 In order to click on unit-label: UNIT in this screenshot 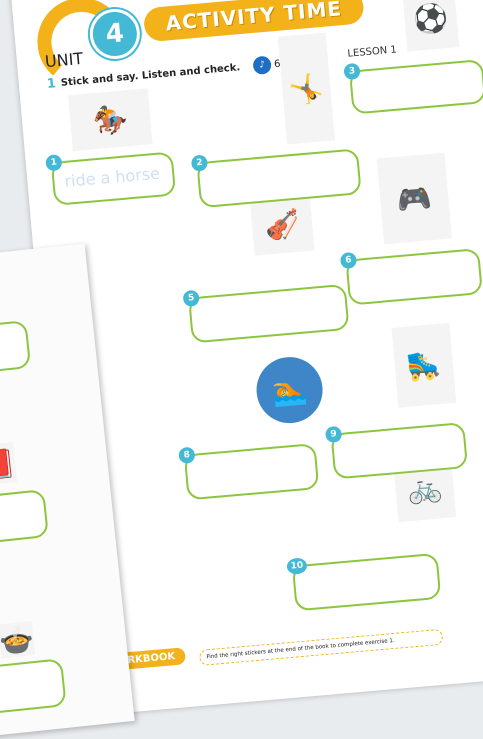, I will do `click(64, 60)`.